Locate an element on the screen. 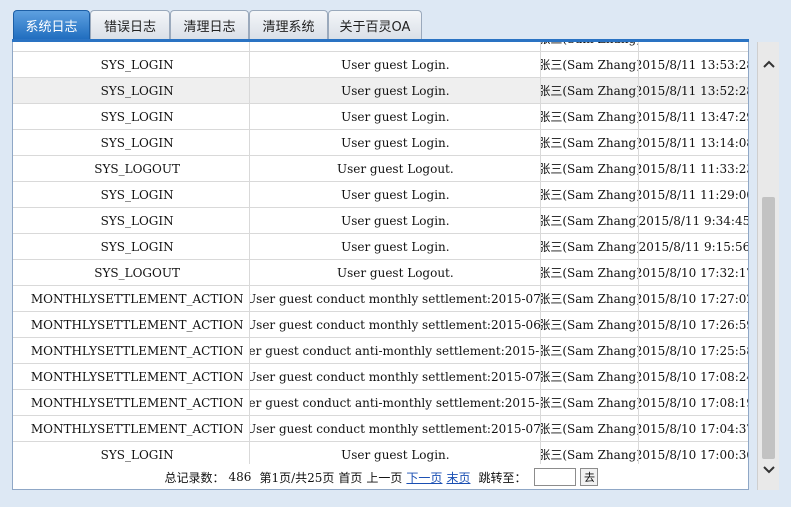  log-time-cell: 2015/8/11 9:34:45 is located at coordinates (693, 220).